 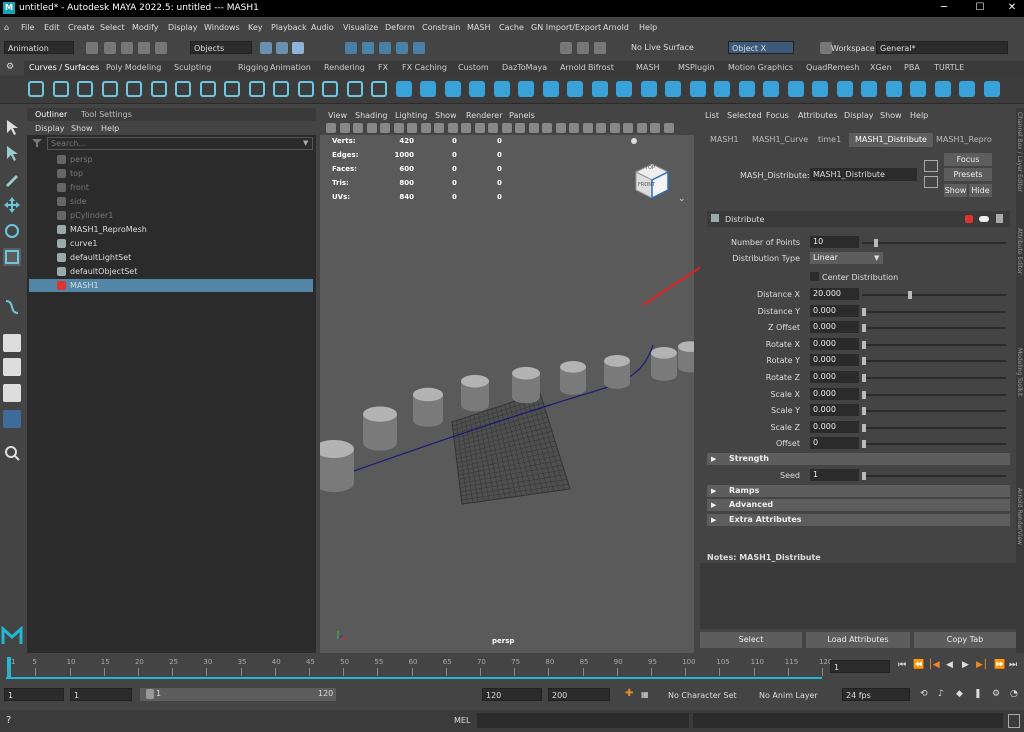 What do you see at coordinates (27, 27) in the screenshot?
I see `menu-file: File` at bounding box center [27, 27].